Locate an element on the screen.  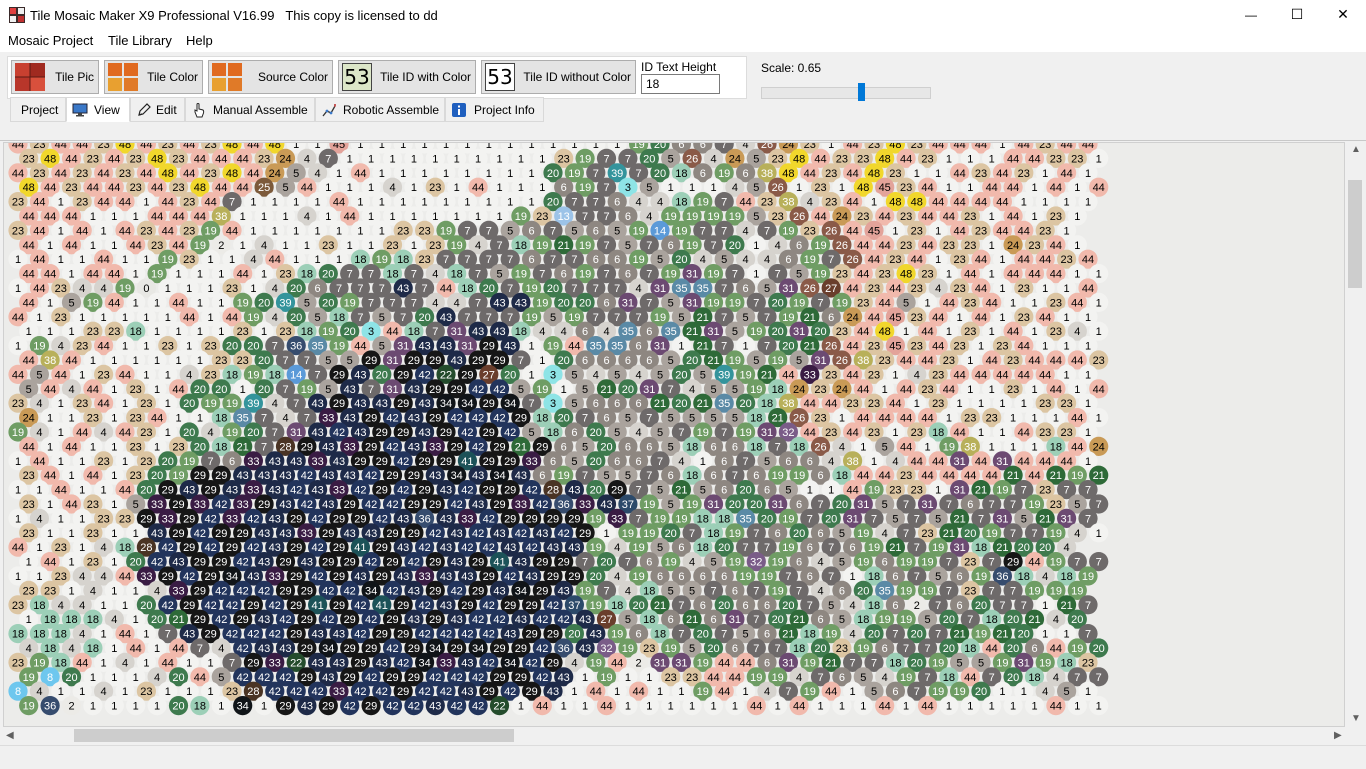
tile-id-label: 35 is located at coordinates (885, 591).